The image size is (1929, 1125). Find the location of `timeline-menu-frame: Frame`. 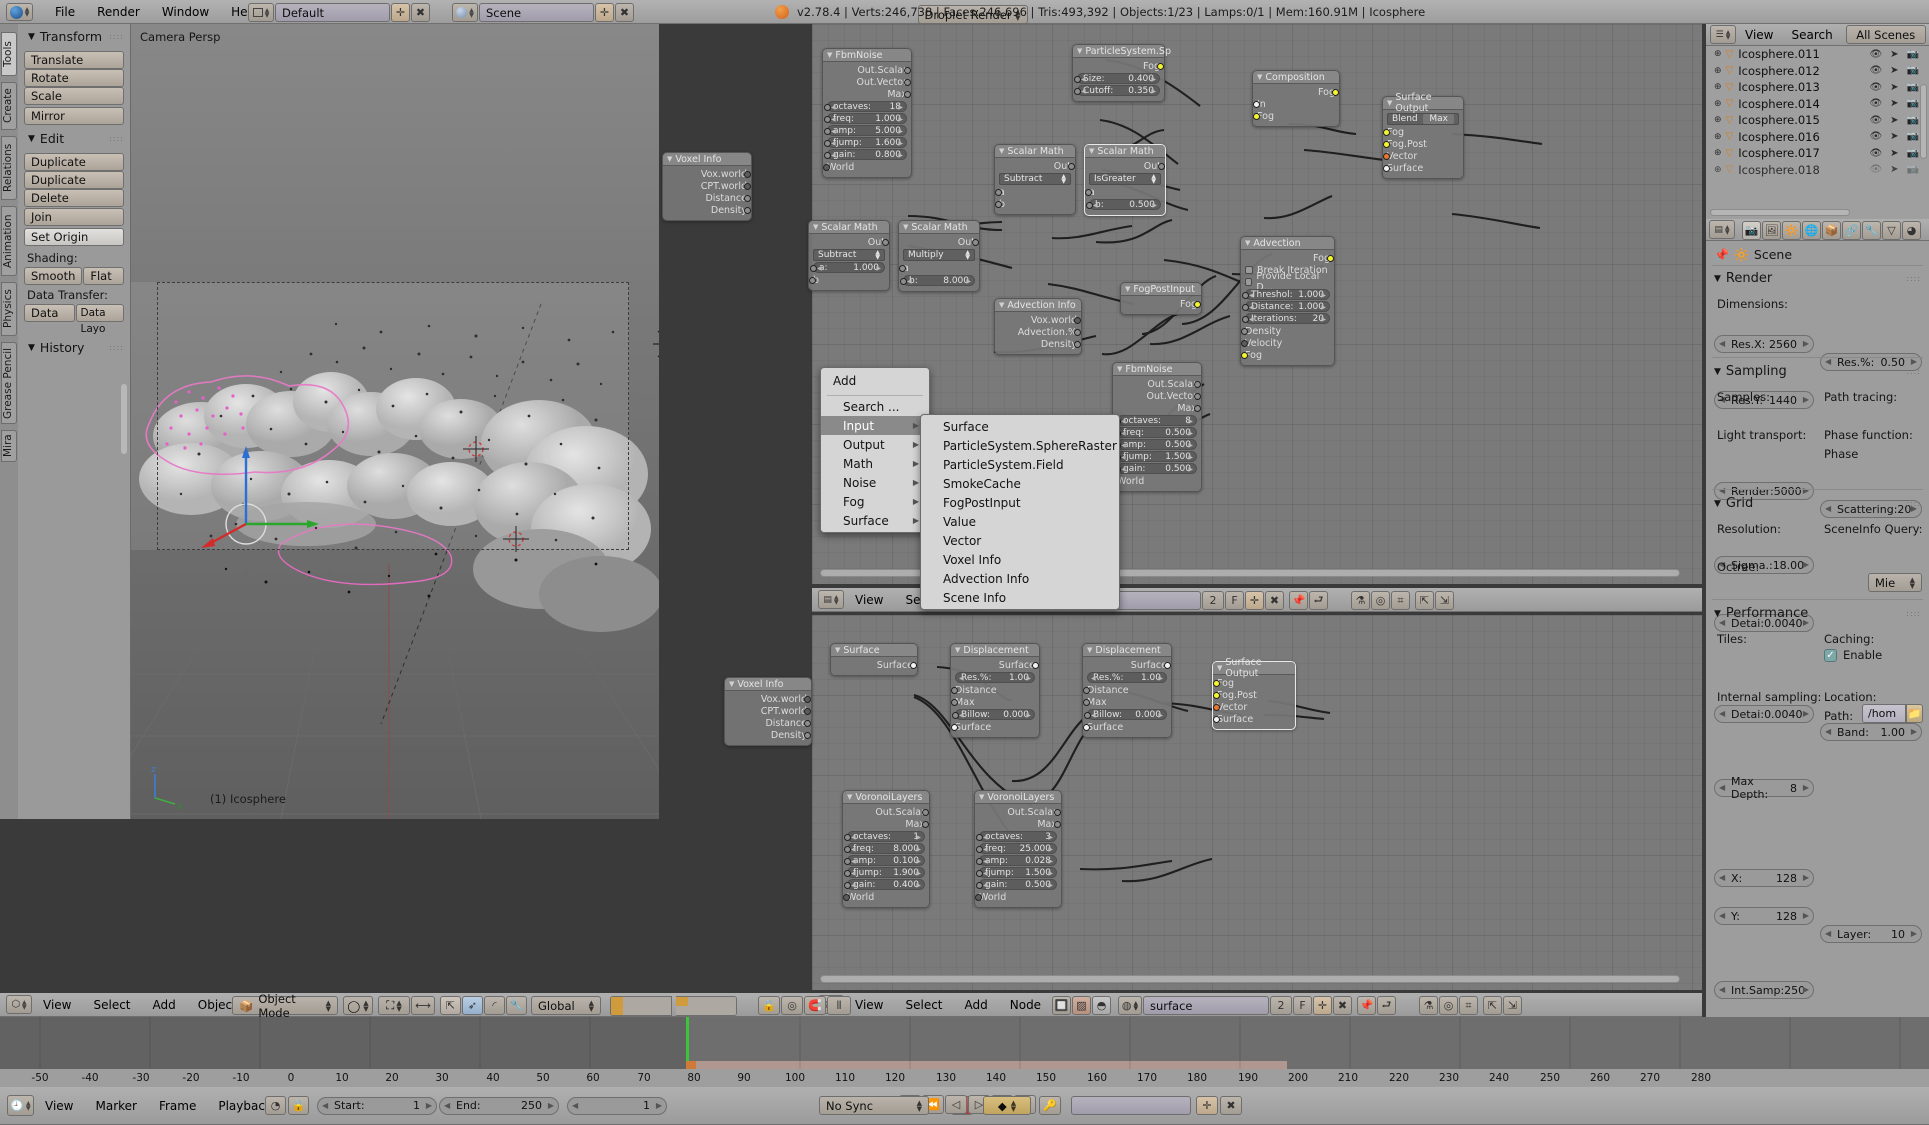

timeline-menu-frame: Frame is located at coordinates (177, 1106).